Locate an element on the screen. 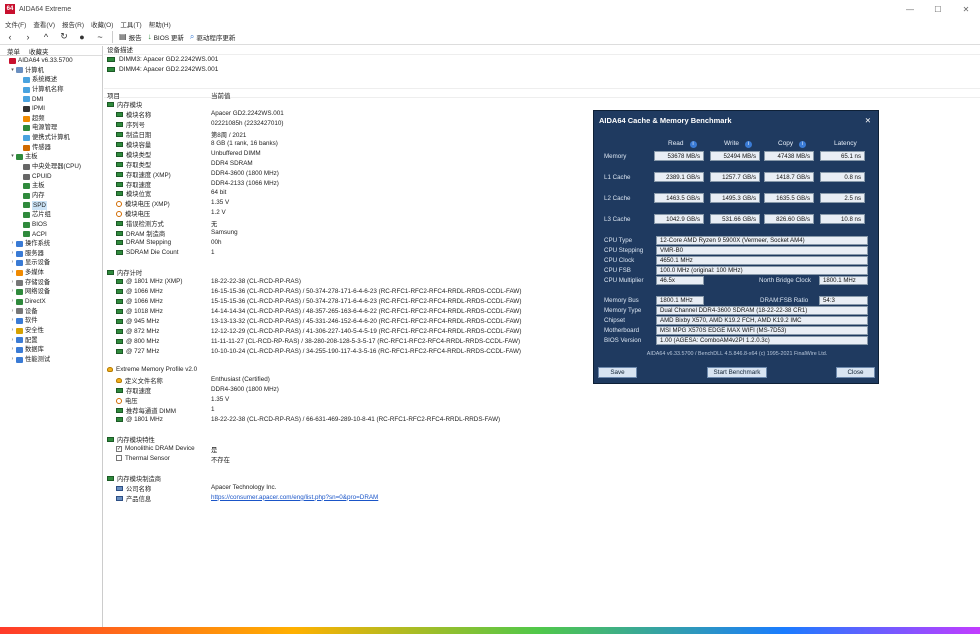  sidebar-item: ▾ 主板 is located at coordinates (51, 157).